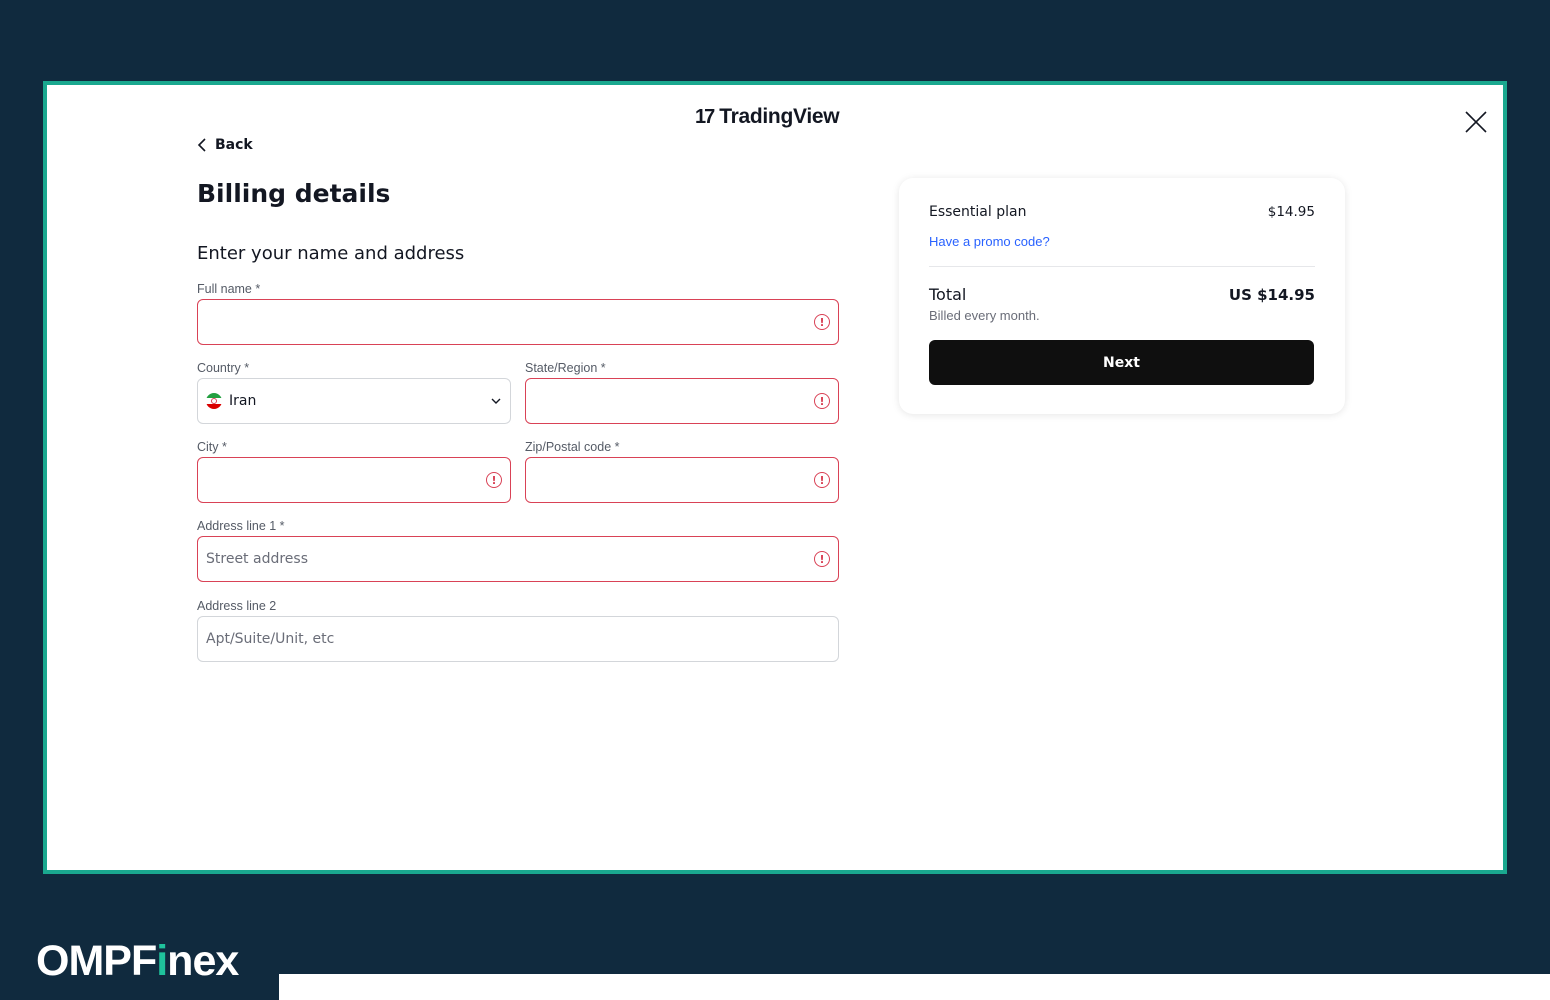  Describe the element at coordinates (989, 241) in the screenshot. I see `promo-code-link: Have a promo code?` at that location.